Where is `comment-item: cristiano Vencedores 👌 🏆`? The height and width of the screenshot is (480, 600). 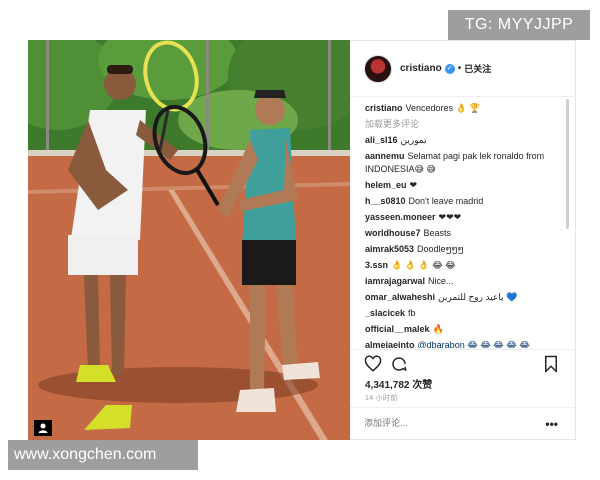
comment-item: cristiano Vencedores 👌 🏆 is located at coordinates (465, 110).